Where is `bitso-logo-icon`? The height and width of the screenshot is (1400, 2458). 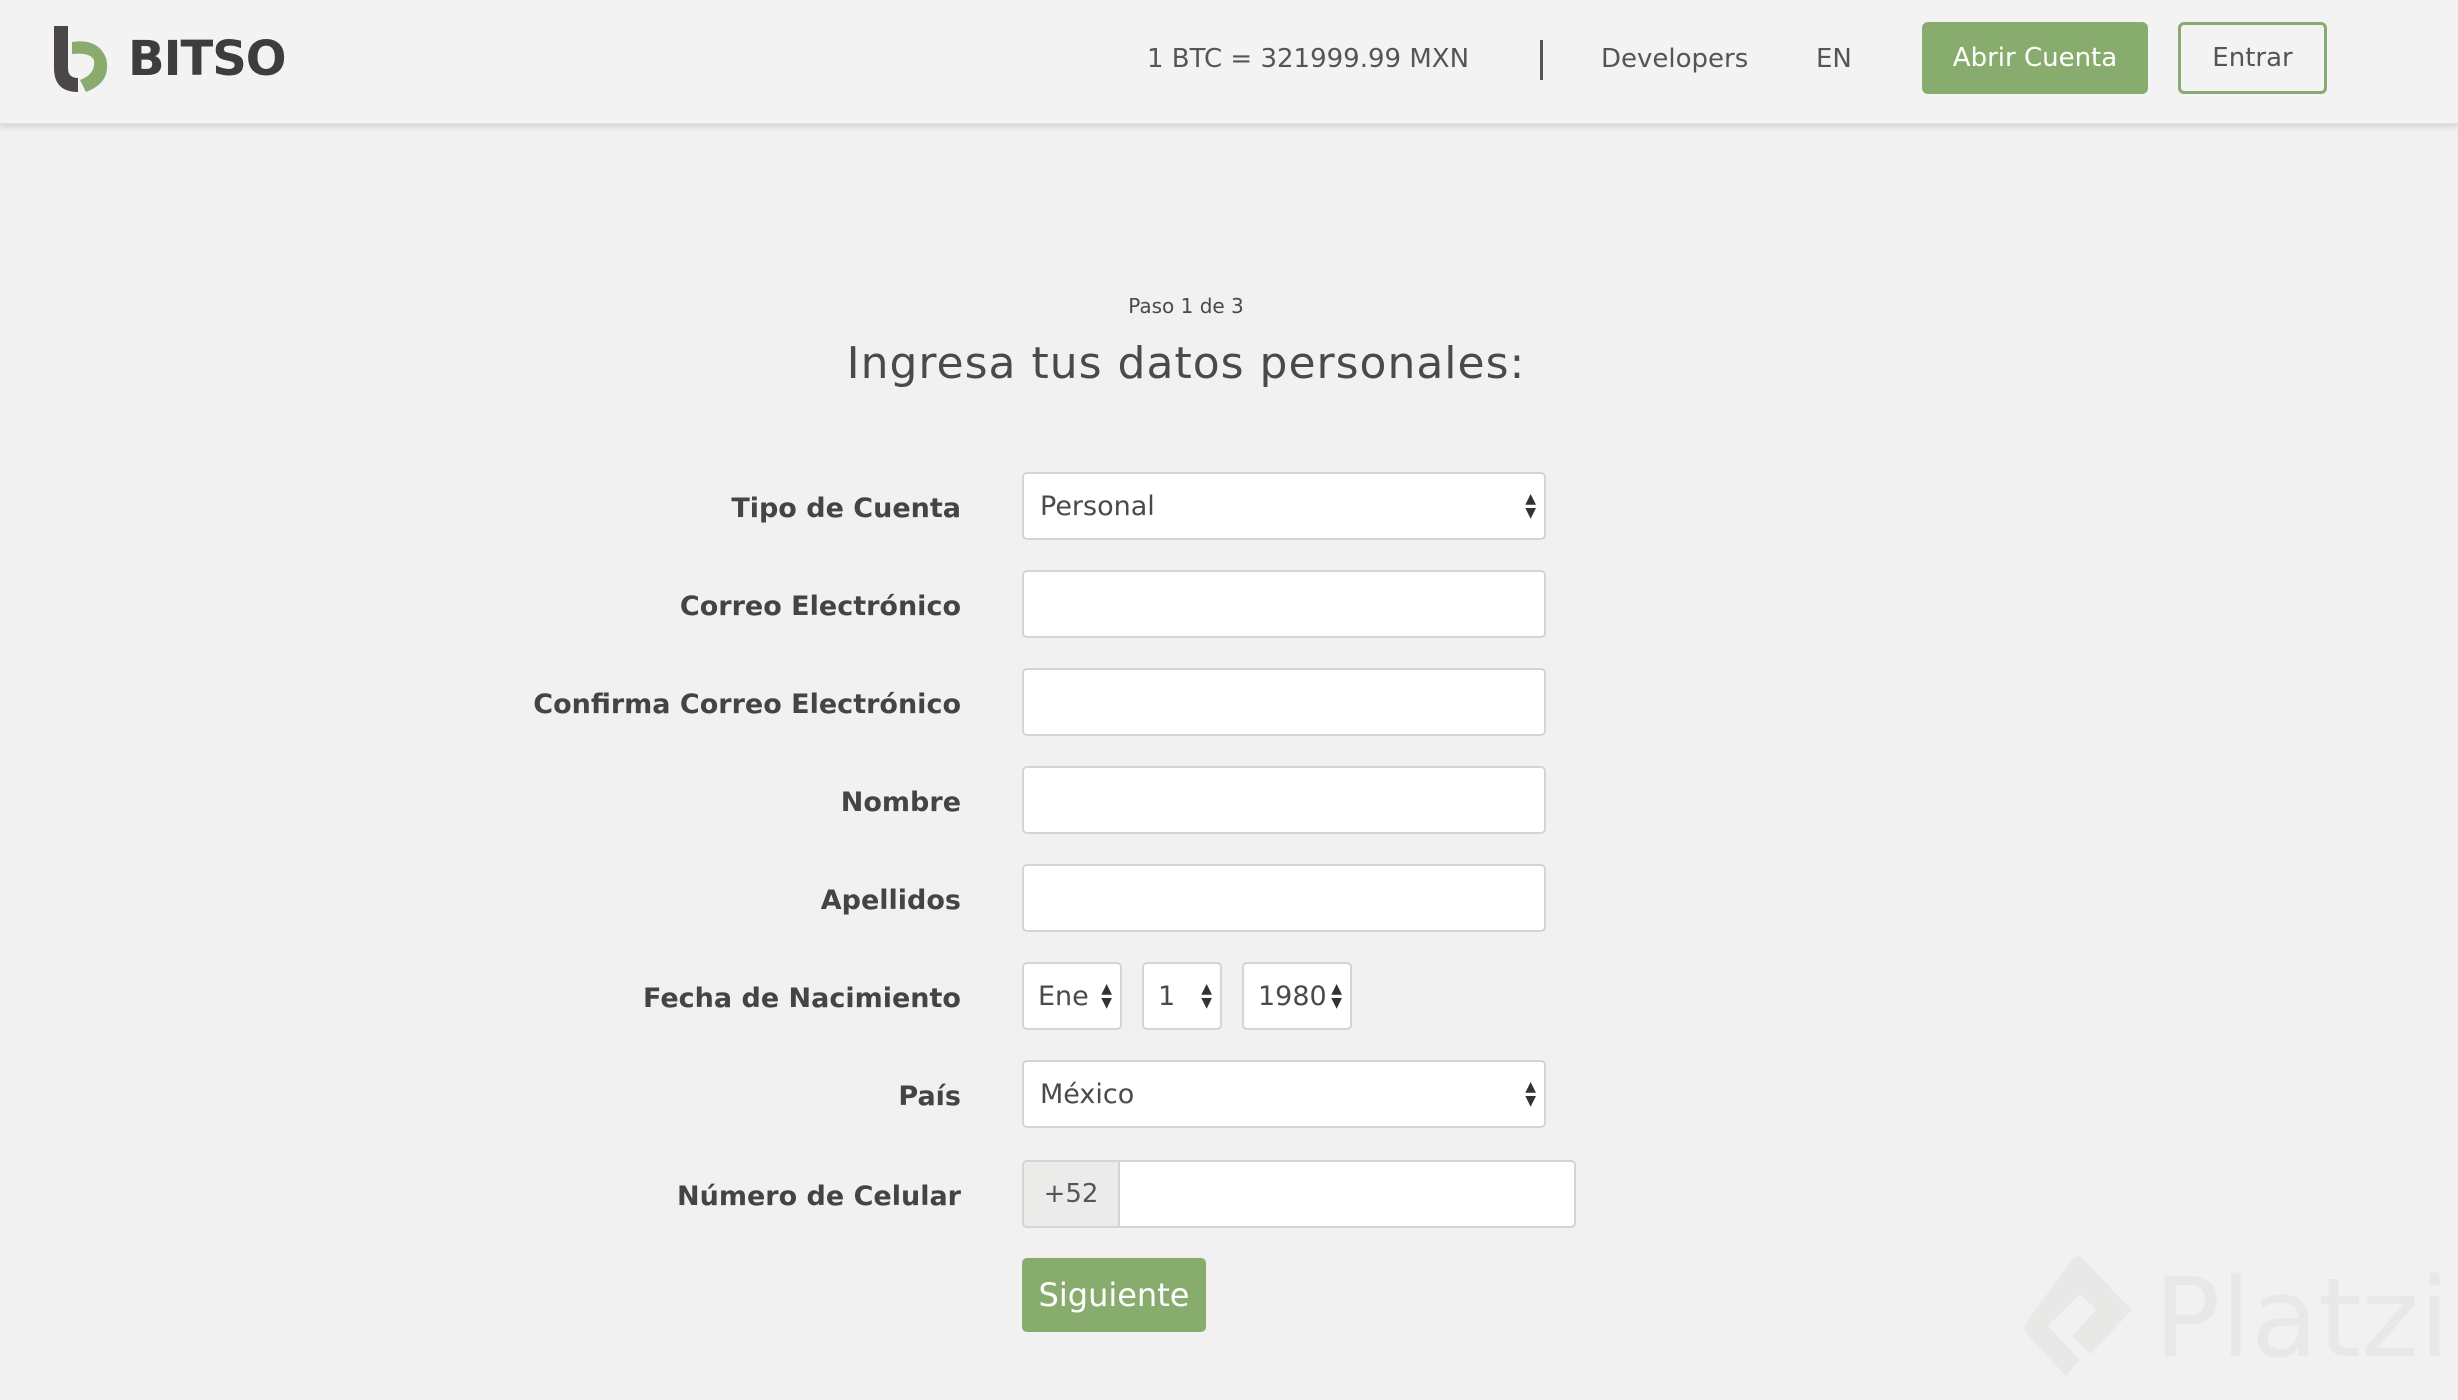
bitso-logo-icon is located at coordinates (81, 59).